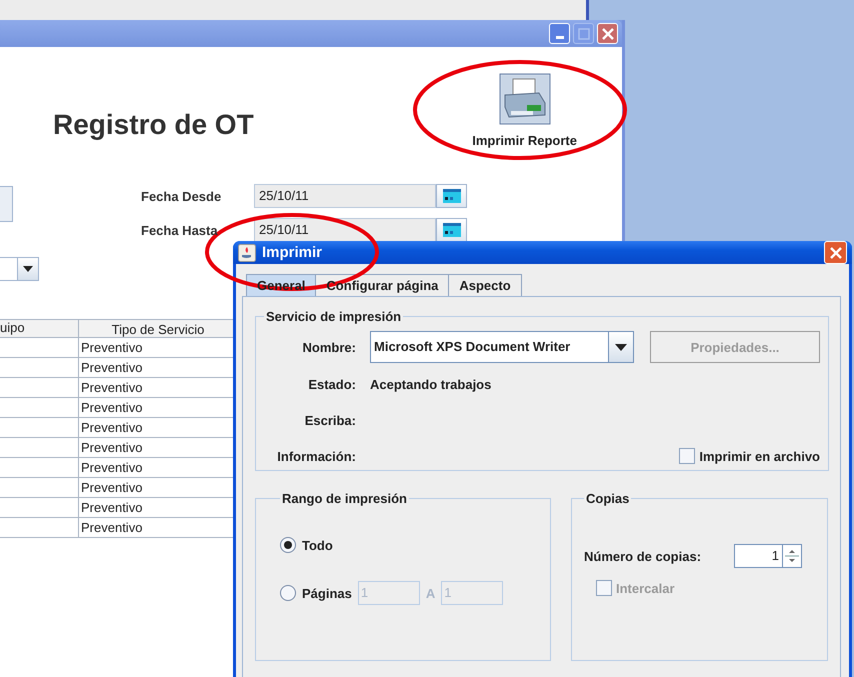  What do you see at coordinates (559, 33) in the screenshot?
I see `minimize-button` at bounding box center [559, 33].